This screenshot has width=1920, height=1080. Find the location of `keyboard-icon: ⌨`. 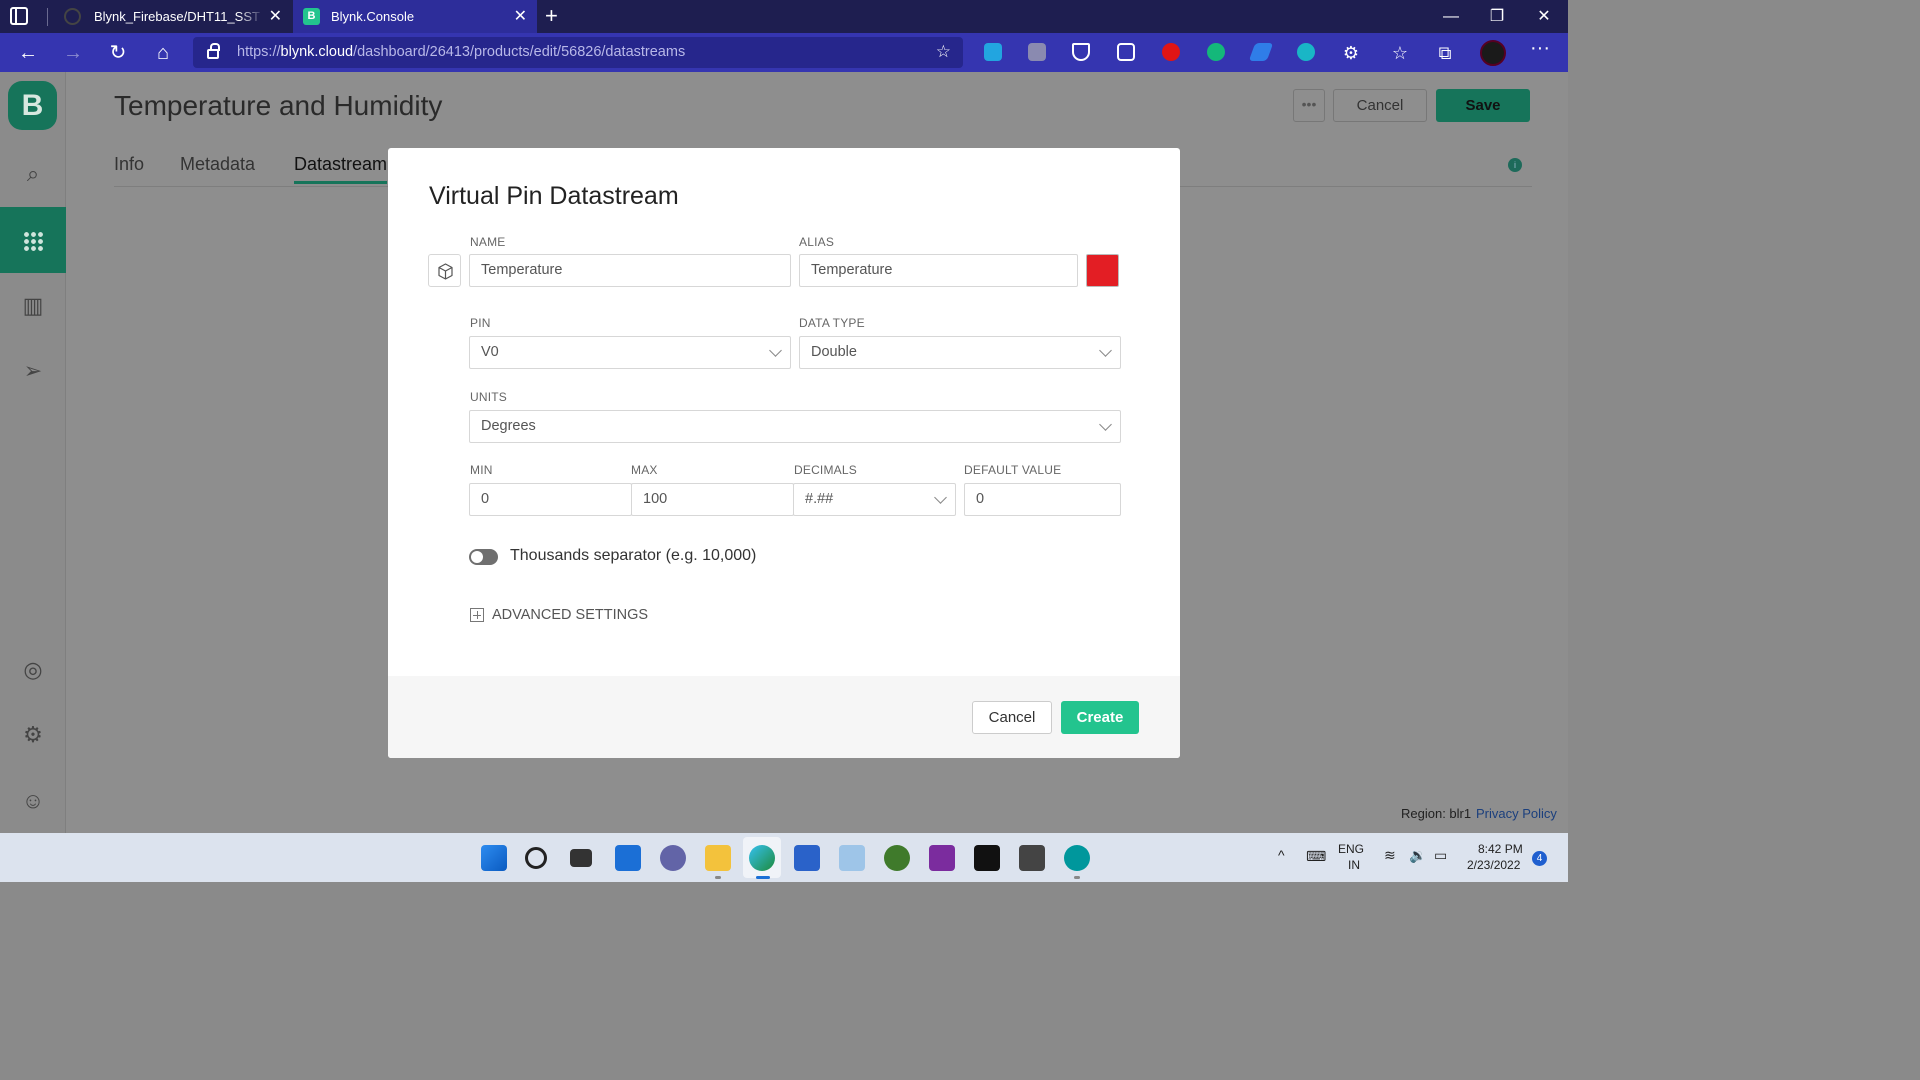

keyboard-icon: ⌨ is located at coordinates (1316, 856).